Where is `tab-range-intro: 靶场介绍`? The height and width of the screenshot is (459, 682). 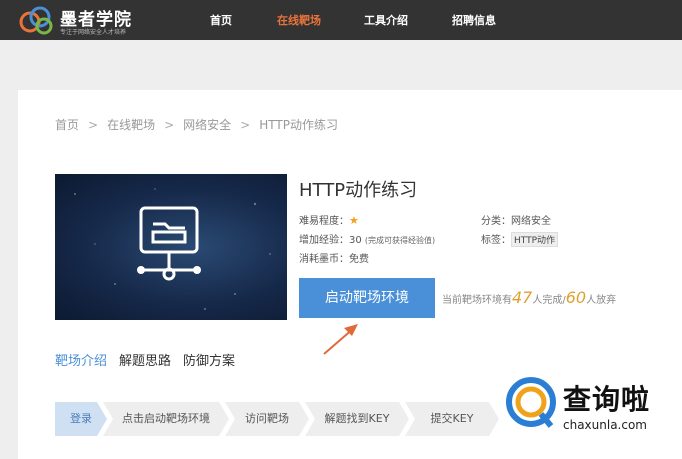
tab-range-intro: 靶场介绍 is located at coordinates (81, 359).